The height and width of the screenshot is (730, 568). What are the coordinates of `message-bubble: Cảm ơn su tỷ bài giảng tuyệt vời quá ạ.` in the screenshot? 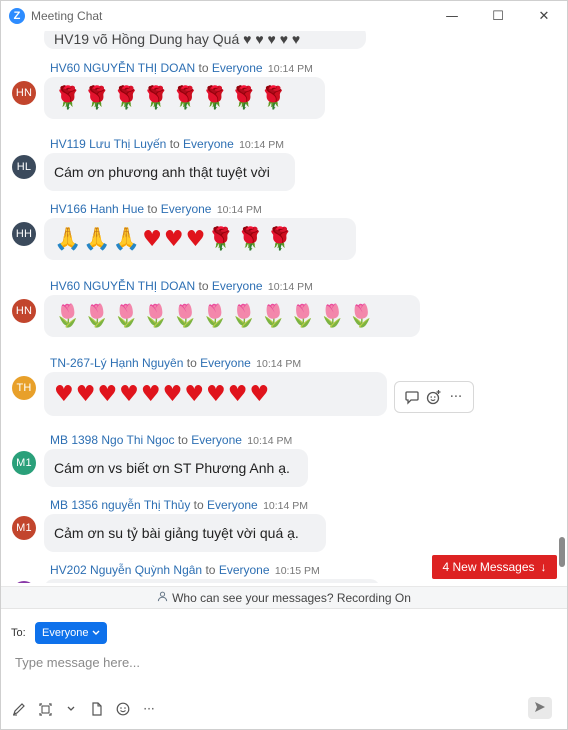 It's located at (185, 533).